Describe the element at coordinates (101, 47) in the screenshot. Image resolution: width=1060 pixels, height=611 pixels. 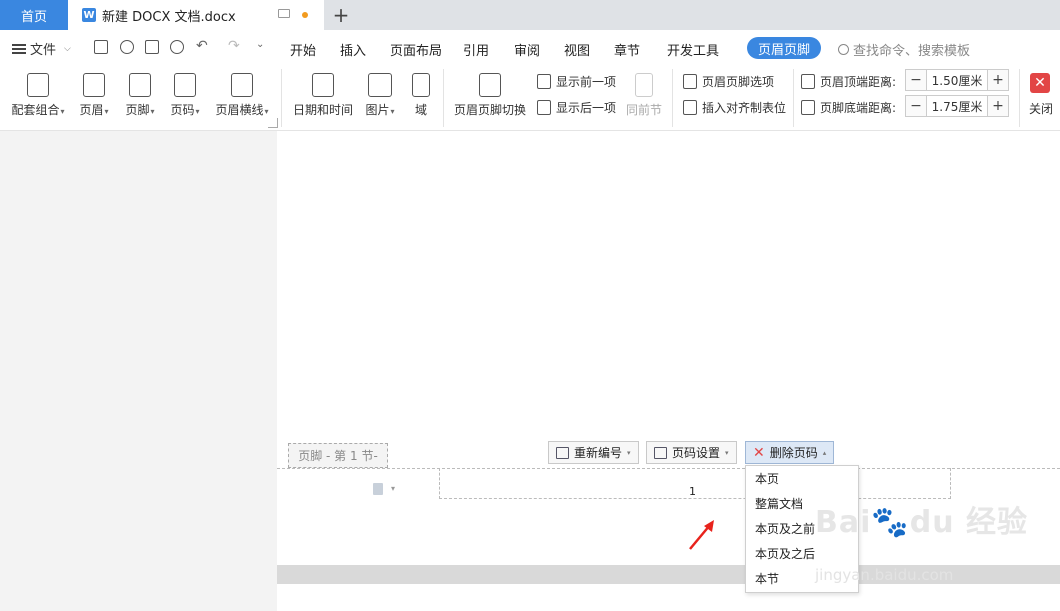
I see `save-icon` at that location.